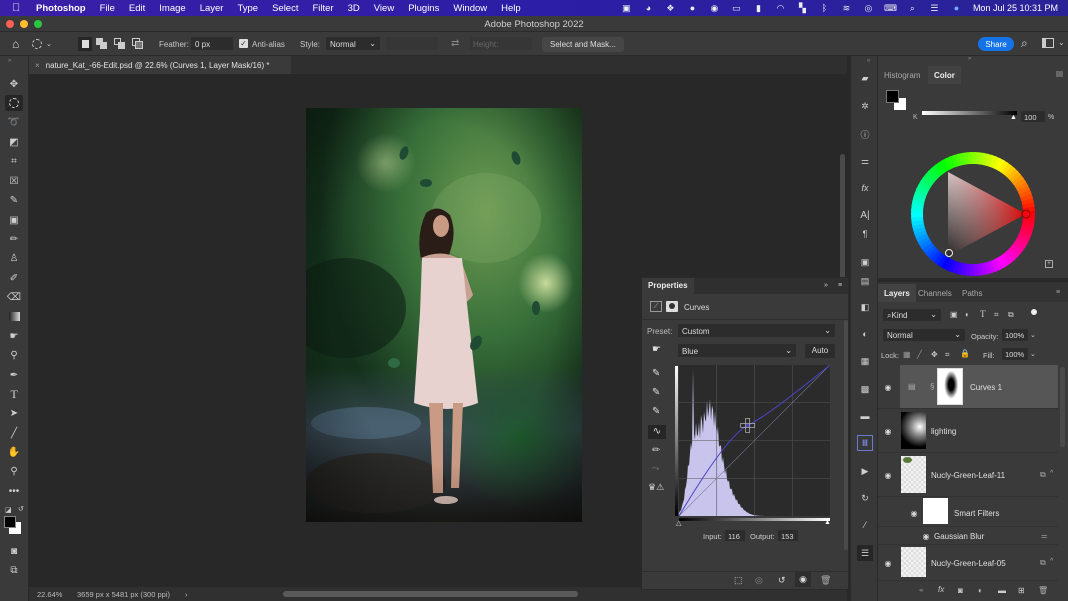  What do you see at coordinates (14, 375) in the screenshot?
I see `pen-tool-icon: ✒` at bounding box center [14, 375].